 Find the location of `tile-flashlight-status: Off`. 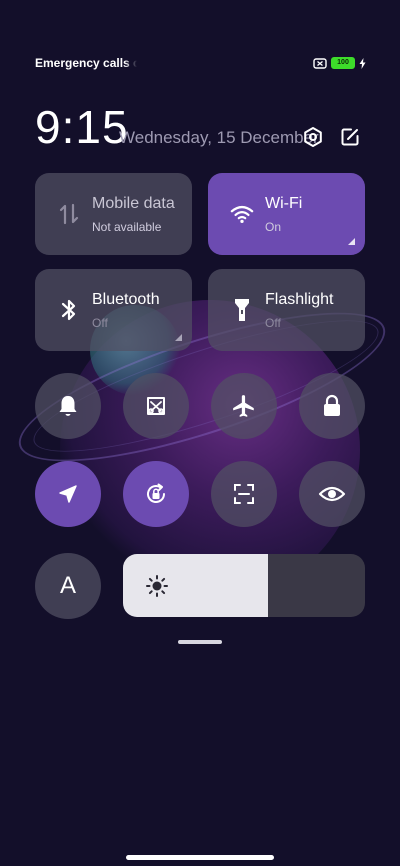

tile-flashlight-status: Off is located at coordinates (273, 323).